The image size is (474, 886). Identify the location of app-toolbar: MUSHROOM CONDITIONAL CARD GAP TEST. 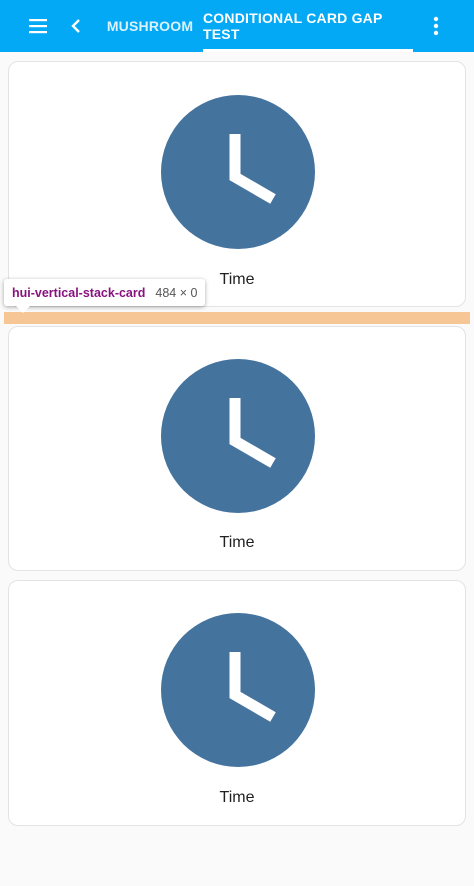
(237, 26).